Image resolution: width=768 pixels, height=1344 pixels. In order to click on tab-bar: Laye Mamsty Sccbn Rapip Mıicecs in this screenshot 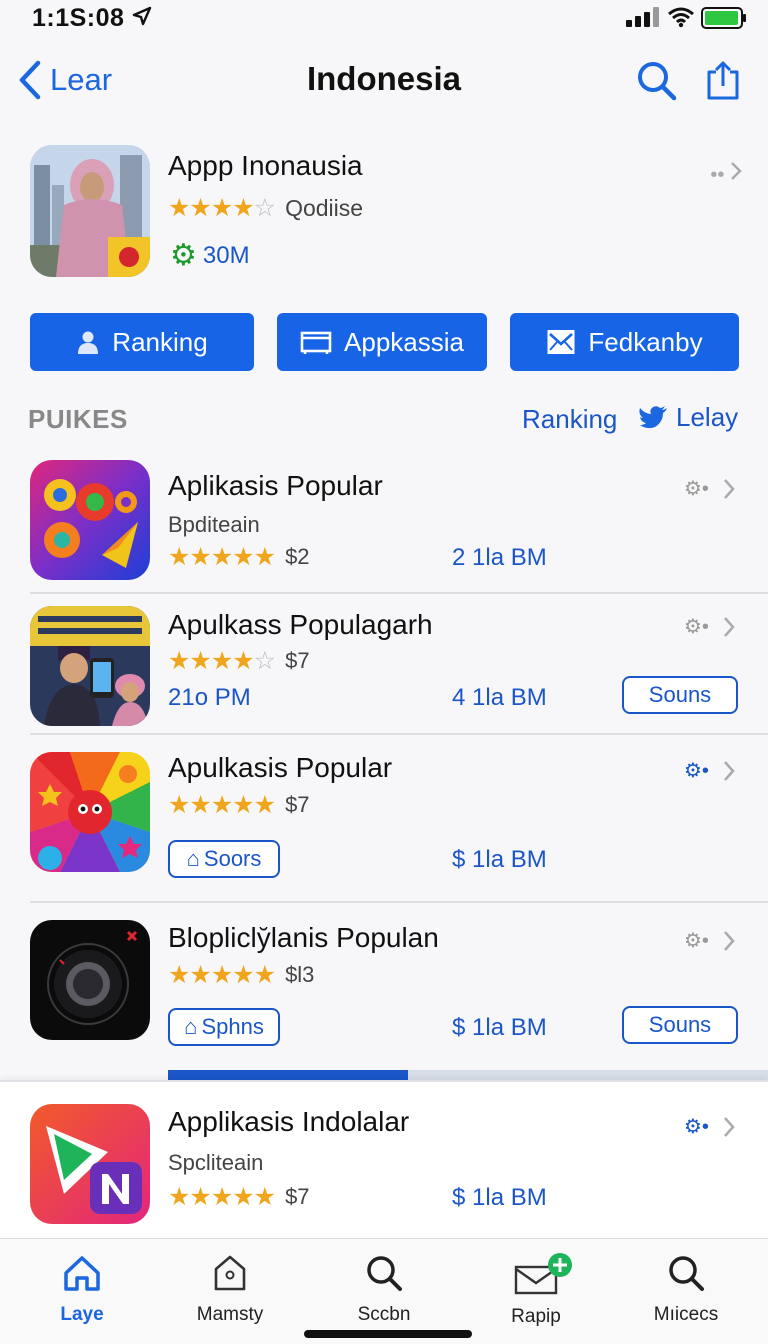, I will do `click(384, 1291)`.